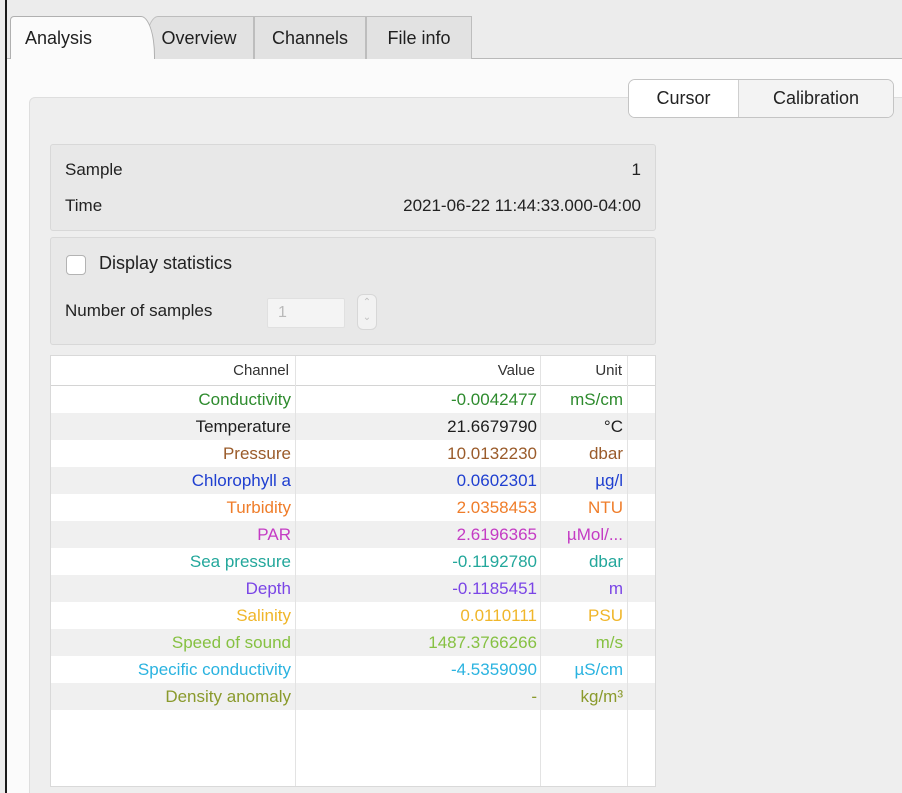 The height and width of the screenshot is (793, 902). I want to click on channel-name: Pressure, so click(256, 453).